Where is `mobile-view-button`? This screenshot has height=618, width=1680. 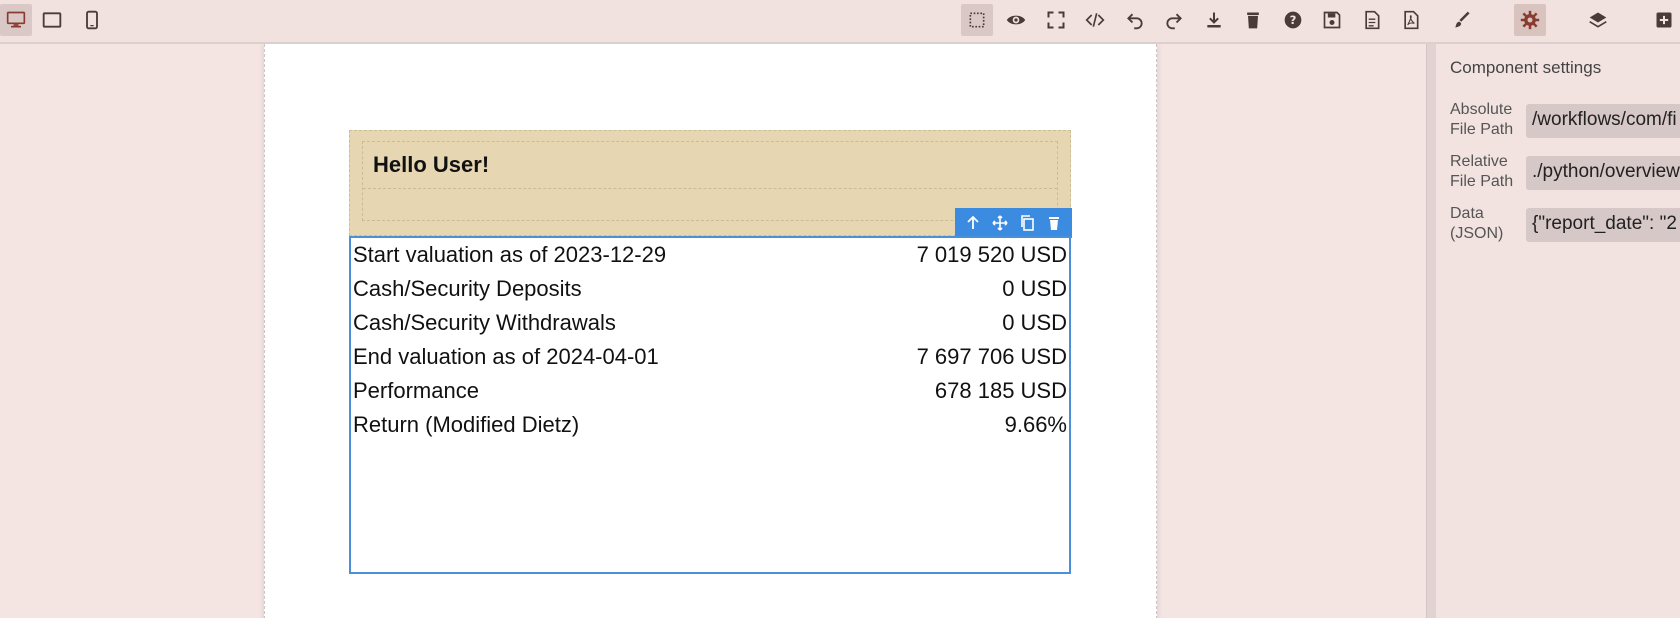
mobile-view-button is located at coordinates (92, 20).